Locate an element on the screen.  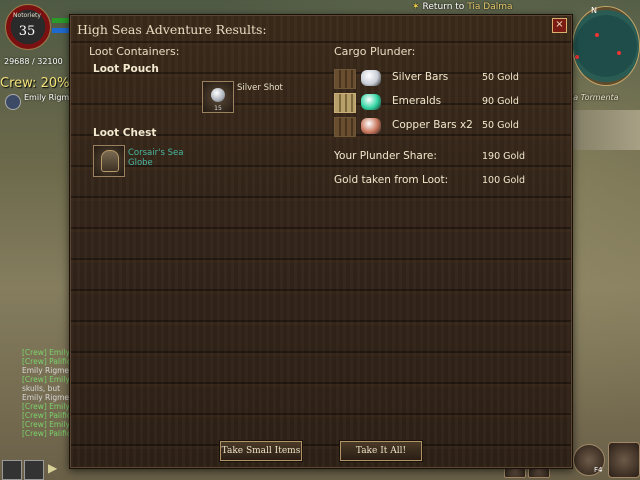
take-small-items-button: Take Small Items is located at coordinates (261, 451).